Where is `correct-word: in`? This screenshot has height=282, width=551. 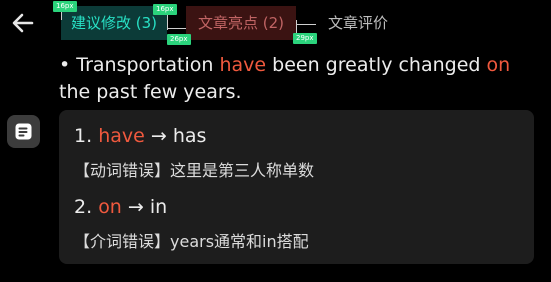
correct-word: in is located at coordinates (158, 207).